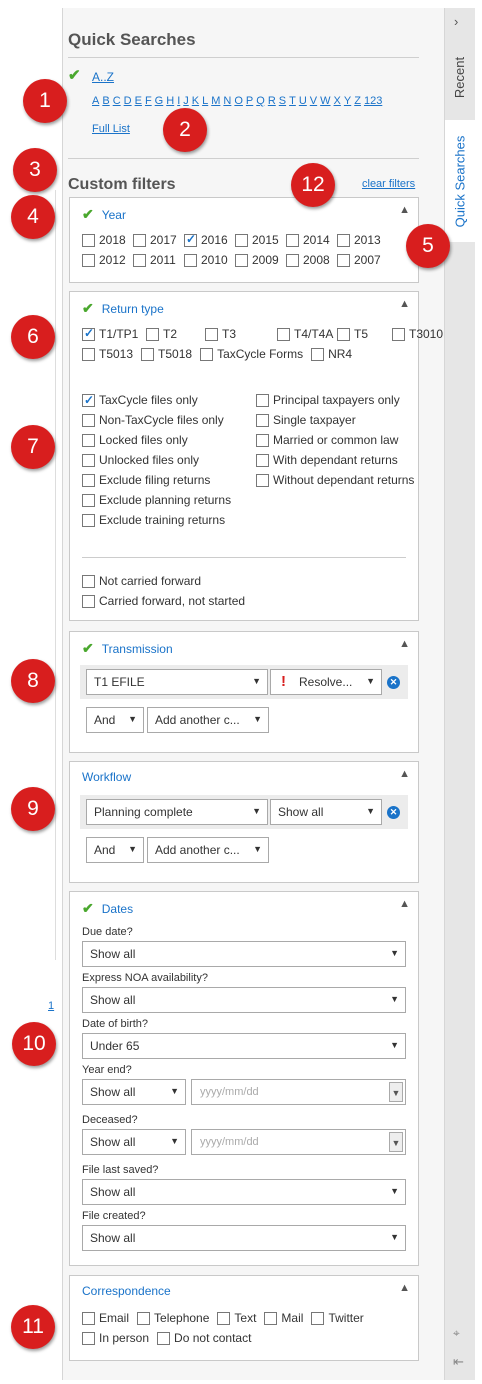  I want to click on clear-filters-link: clear filters, so click(388, 184).